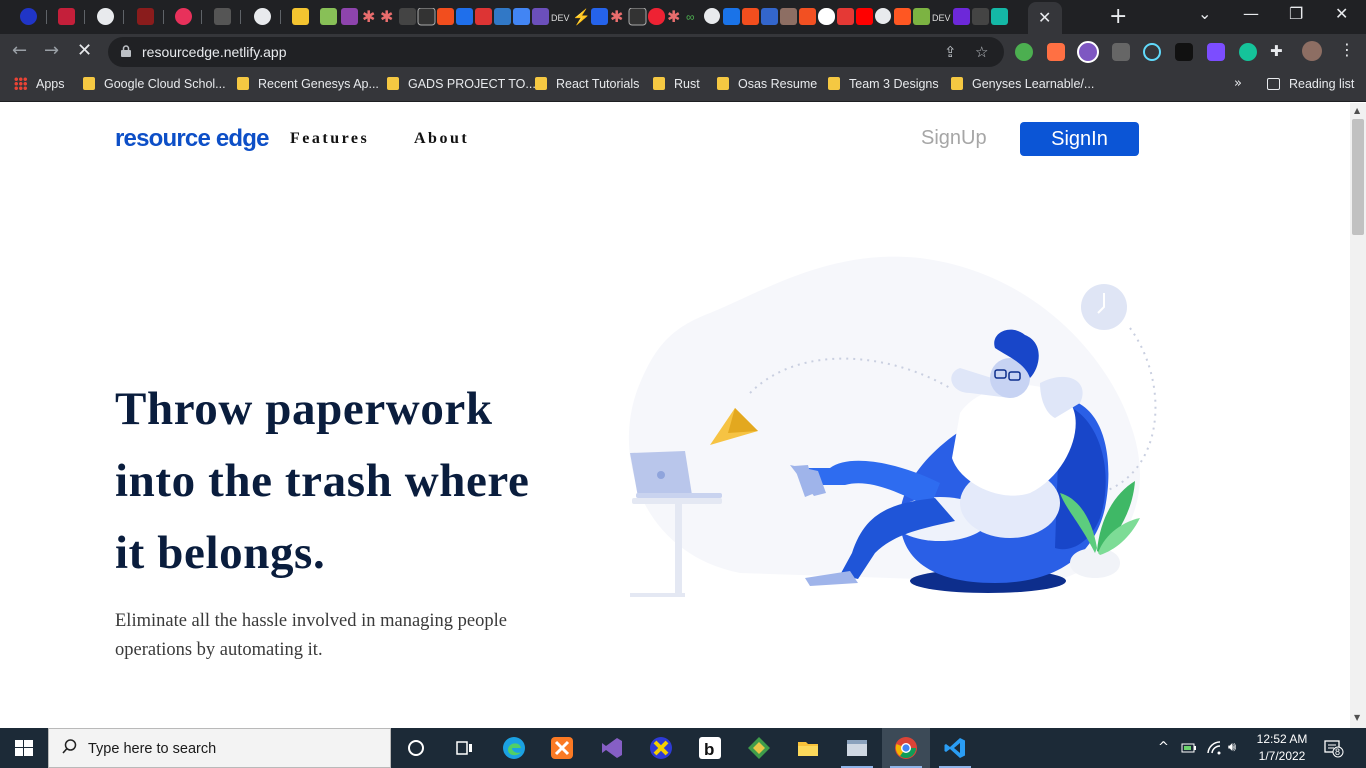 The image size is (1366, 768). What do you see at coordinates (192, 139) in the screenshot?
I see `site-logo: resource edge` at bounding box center [192, 139].